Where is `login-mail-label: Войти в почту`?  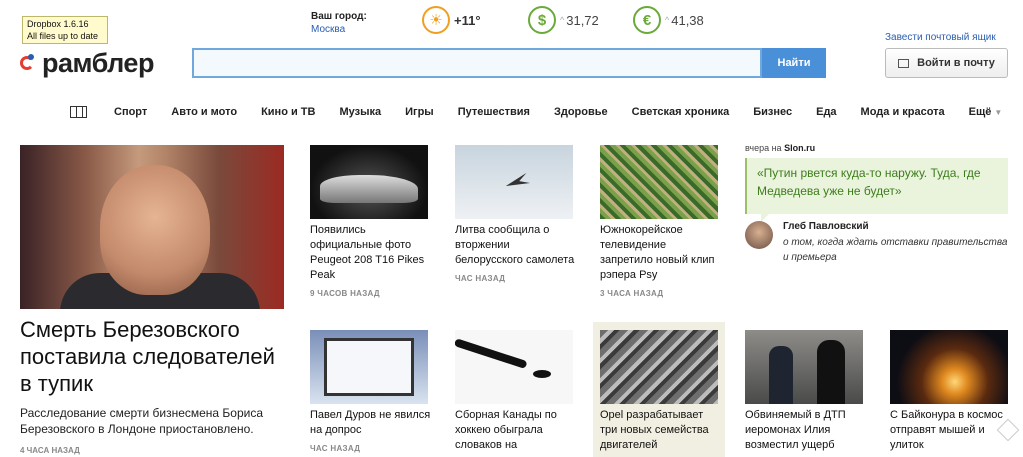
login-mail-label: Войти в почту is located at coordinates (956, 63).